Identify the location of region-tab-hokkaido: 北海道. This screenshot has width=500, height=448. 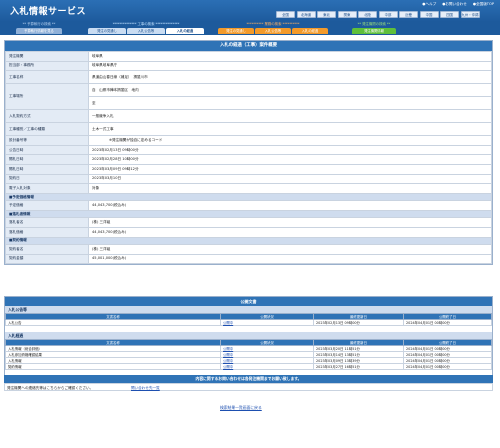
(306, 14).